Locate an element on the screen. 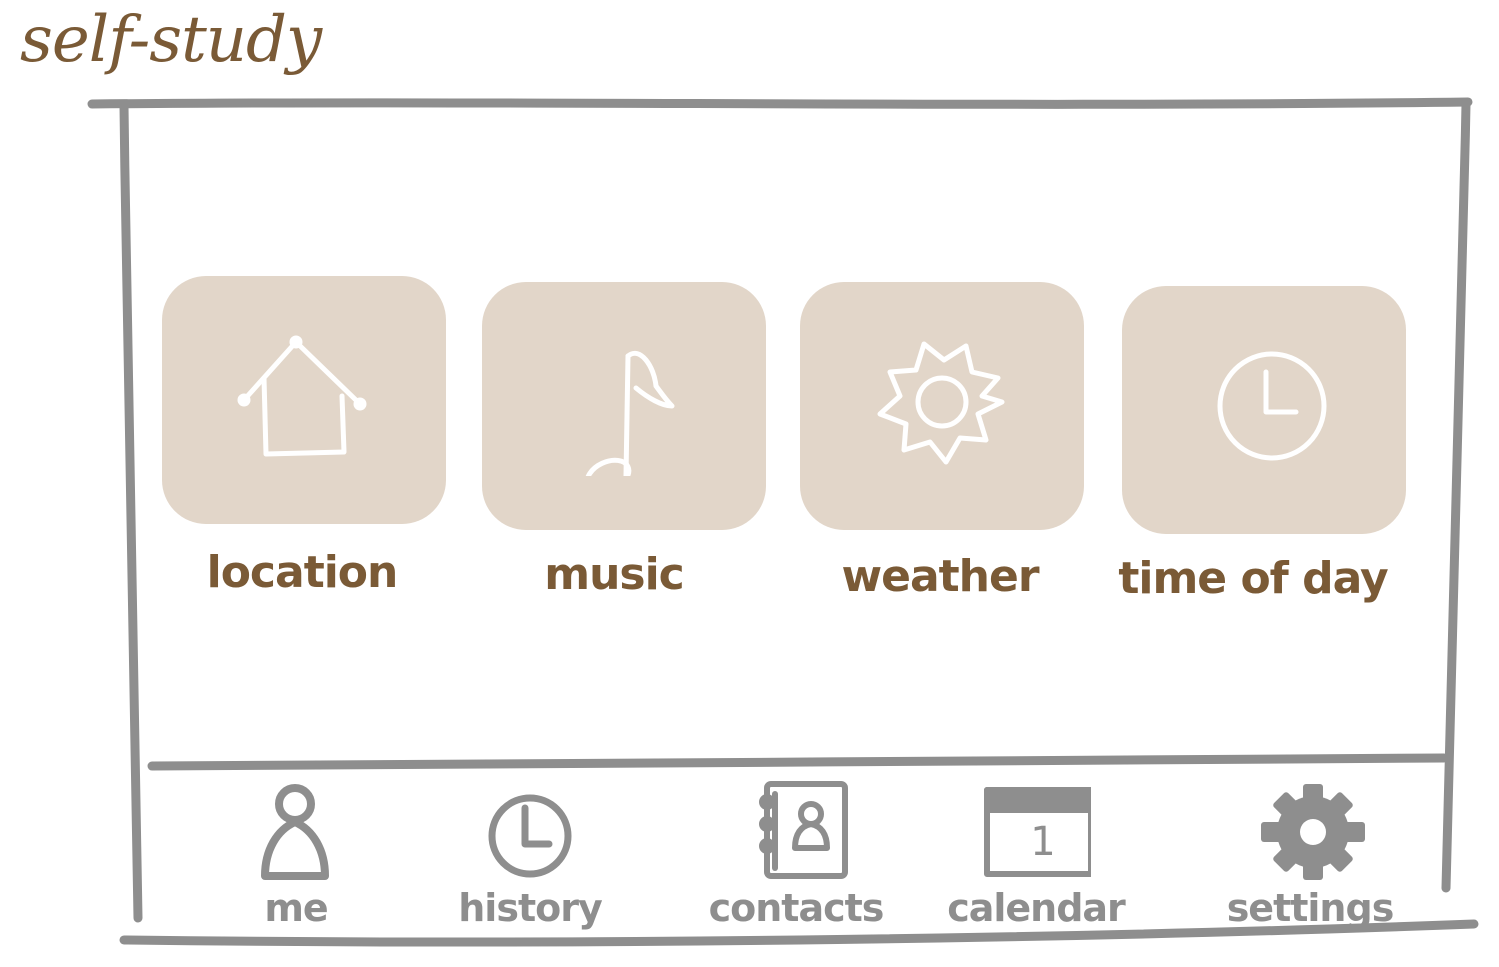  nav-item-contacts: contacts is located at coordinates (796, 860).